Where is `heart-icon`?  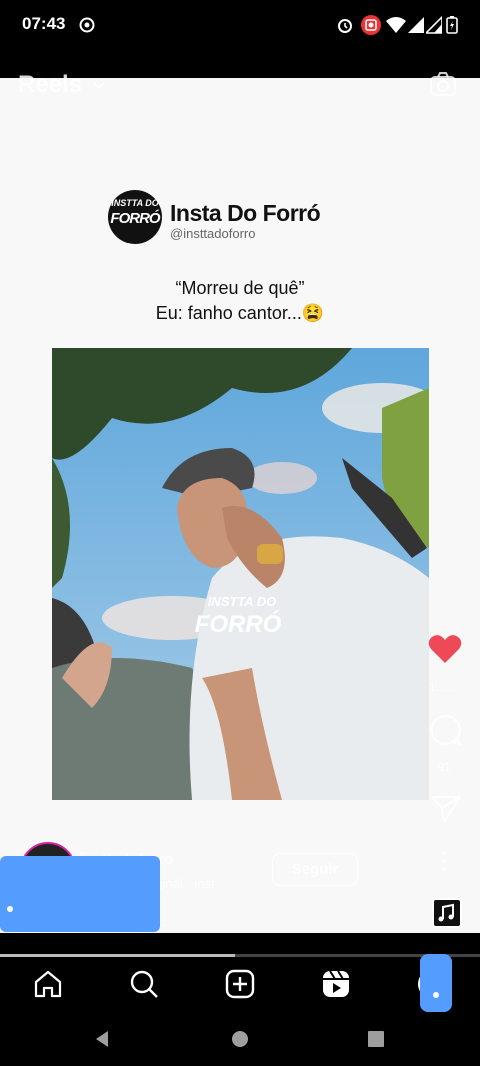
heart-icon is located at coordinates (445, 649).